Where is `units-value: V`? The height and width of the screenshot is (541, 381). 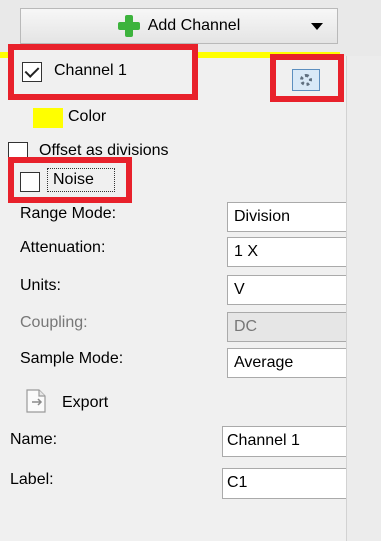 units-value: V is located at coordinates (239, 289).